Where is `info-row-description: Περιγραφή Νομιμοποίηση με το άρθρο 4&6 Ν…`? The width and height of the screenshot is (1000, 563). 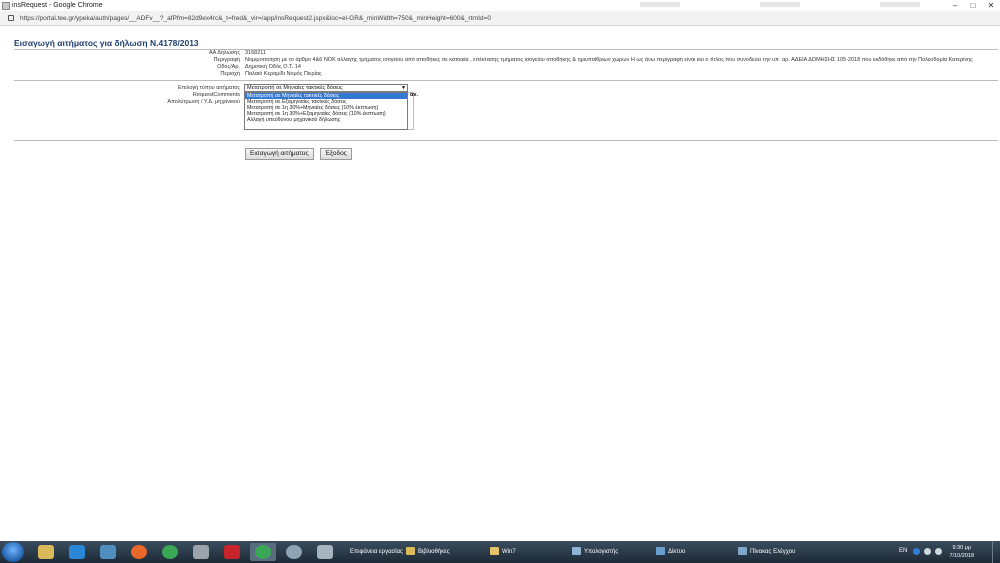 info-row-description: Περιγραφή Νομιμοποίηση με το άρθρο 4&6 Ν… is located at coordinates (500, 60).